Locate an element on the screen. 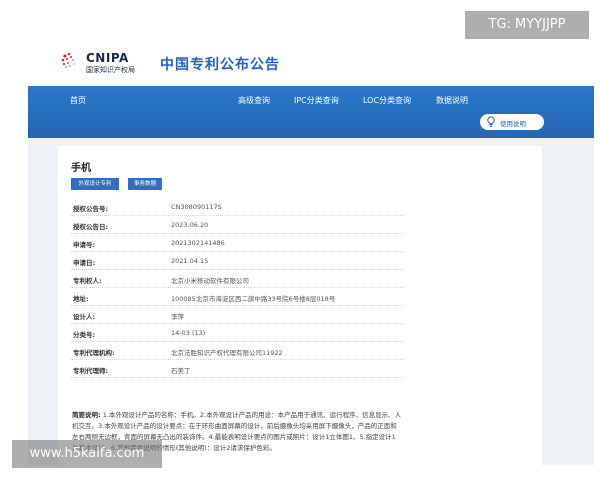 Image resolution: width=600 pixels, height=480 pixels. field-row: 授权公告日: 2023.06.20 is located at coordinates (237, 225).